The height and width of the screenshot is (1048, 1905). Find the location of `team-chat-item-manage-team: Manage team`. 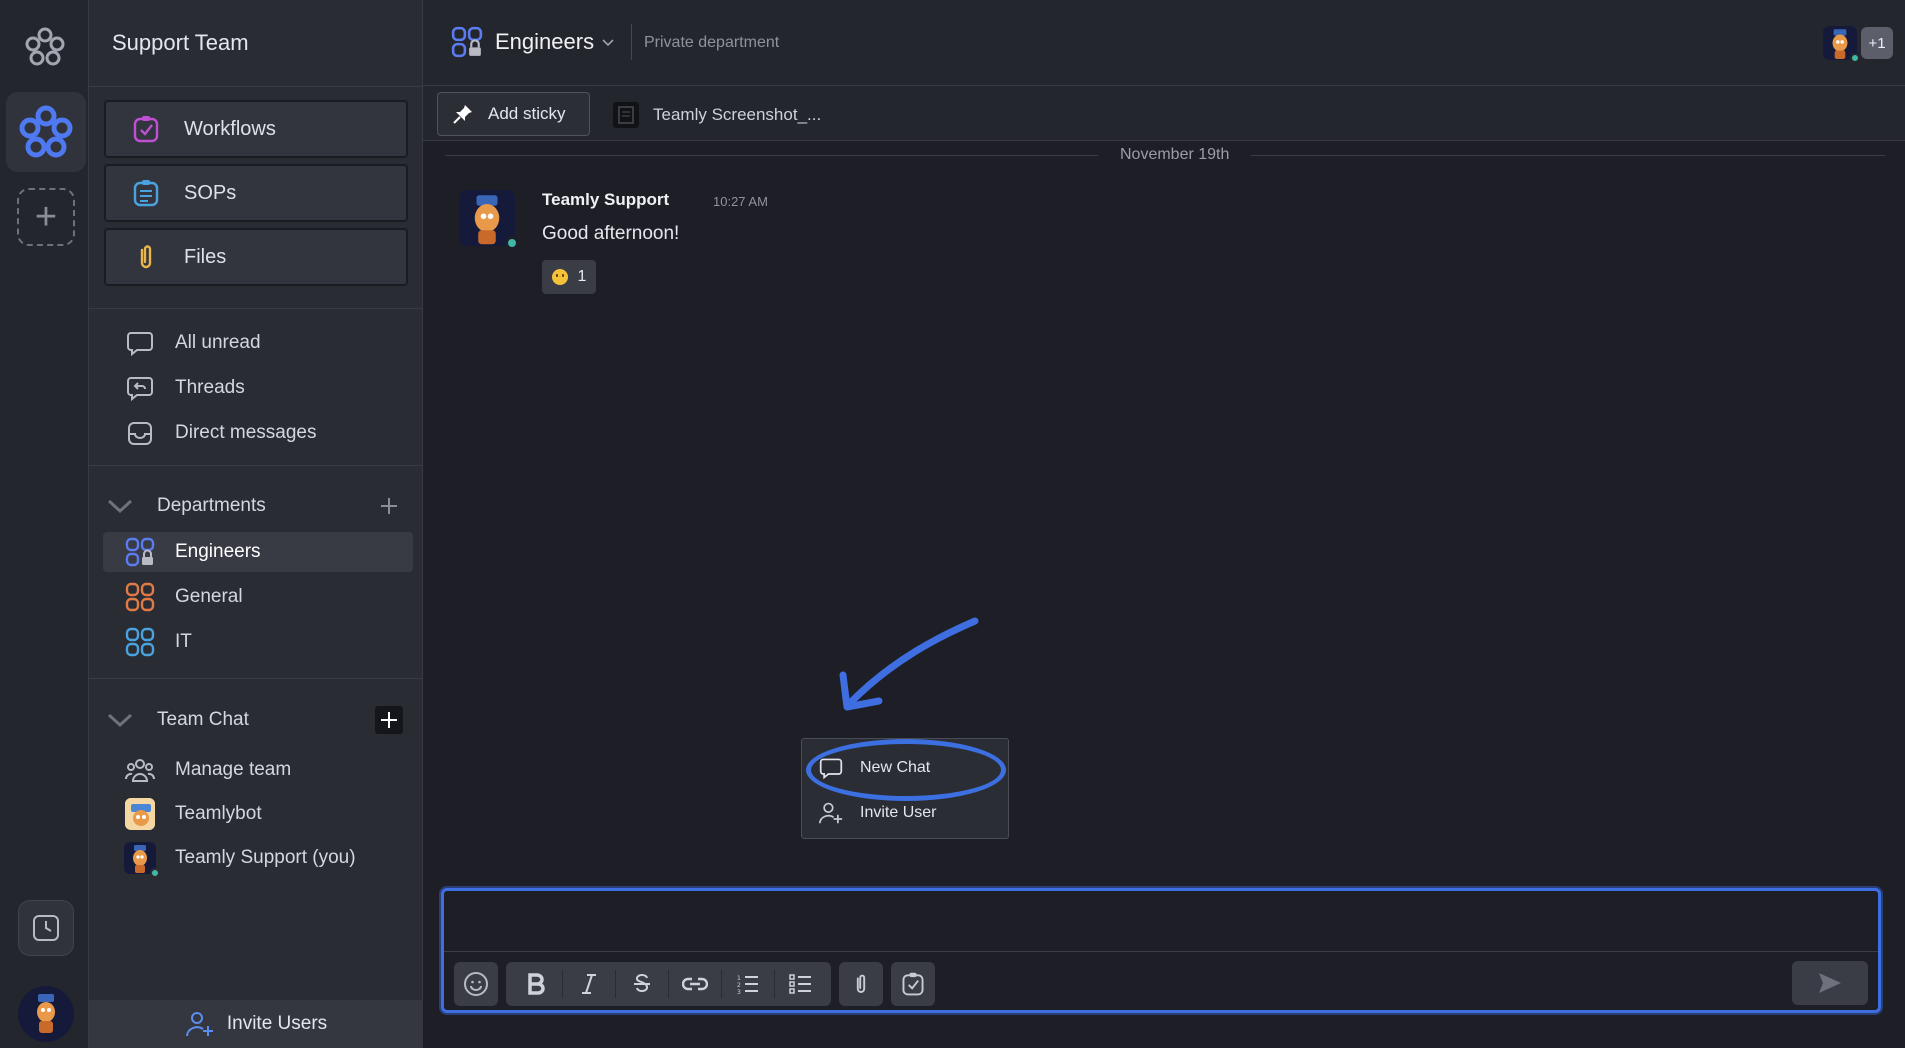

team-chat-item-manage-team: Manage team is located at coordinates (258, 770).